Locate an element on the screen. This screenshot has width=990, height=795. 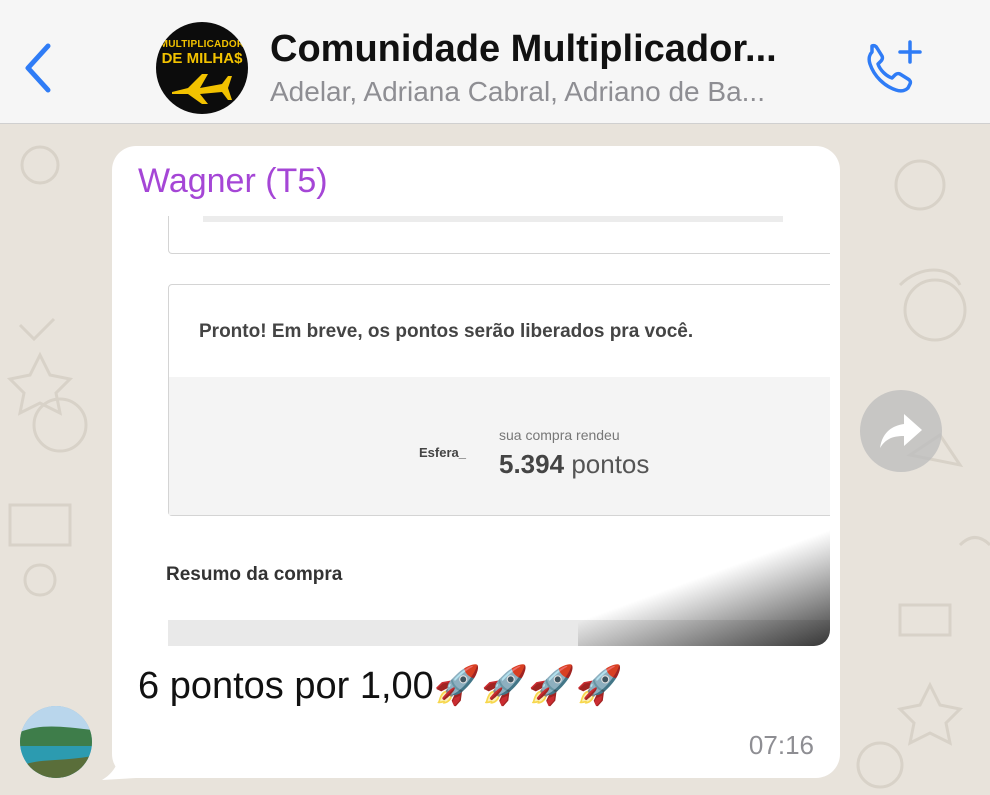
forward-button is located at coordinates (901, 431).